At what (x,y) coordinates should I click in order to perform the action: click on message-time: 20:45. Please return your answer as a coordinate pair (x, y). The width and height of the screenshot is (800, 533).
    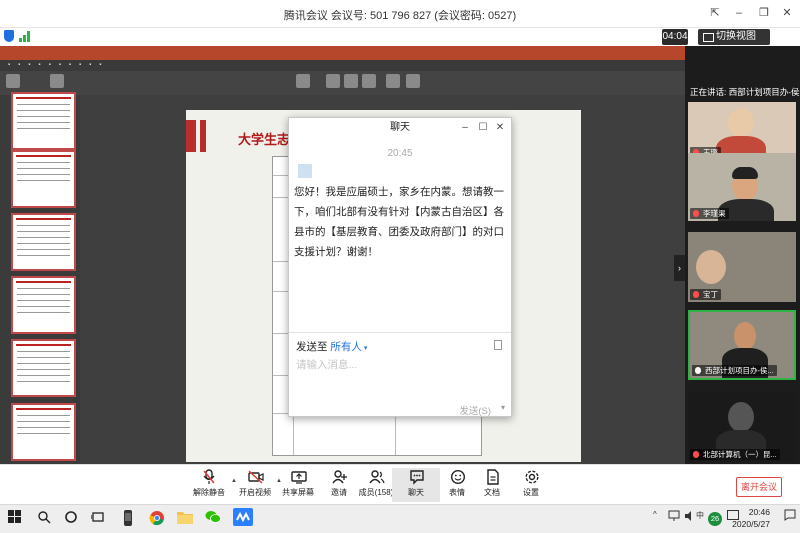
    Looking at the image, I should click on (400, 153).